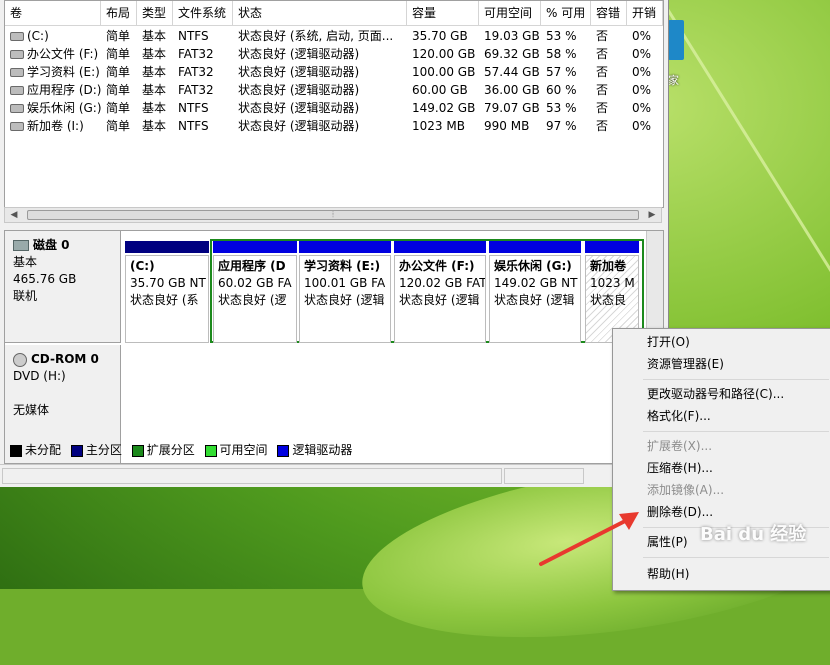 Image resolution: width=830 pixels, height=665 pixels. I want to click on partition-name: 新加卷, so click(608, 266).